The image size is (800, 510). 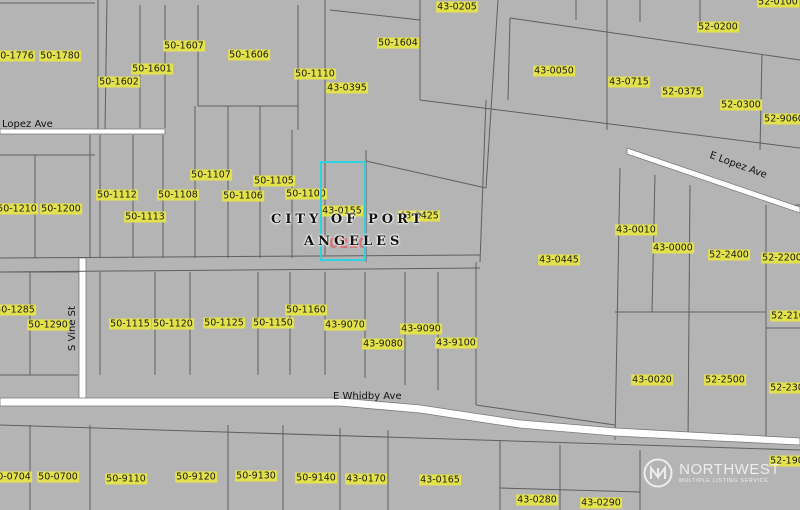 What do you see at coordinates (537, 500) in the screenshot?
I see `parcel-label: 43-0280` at bounding box center [537, 500].